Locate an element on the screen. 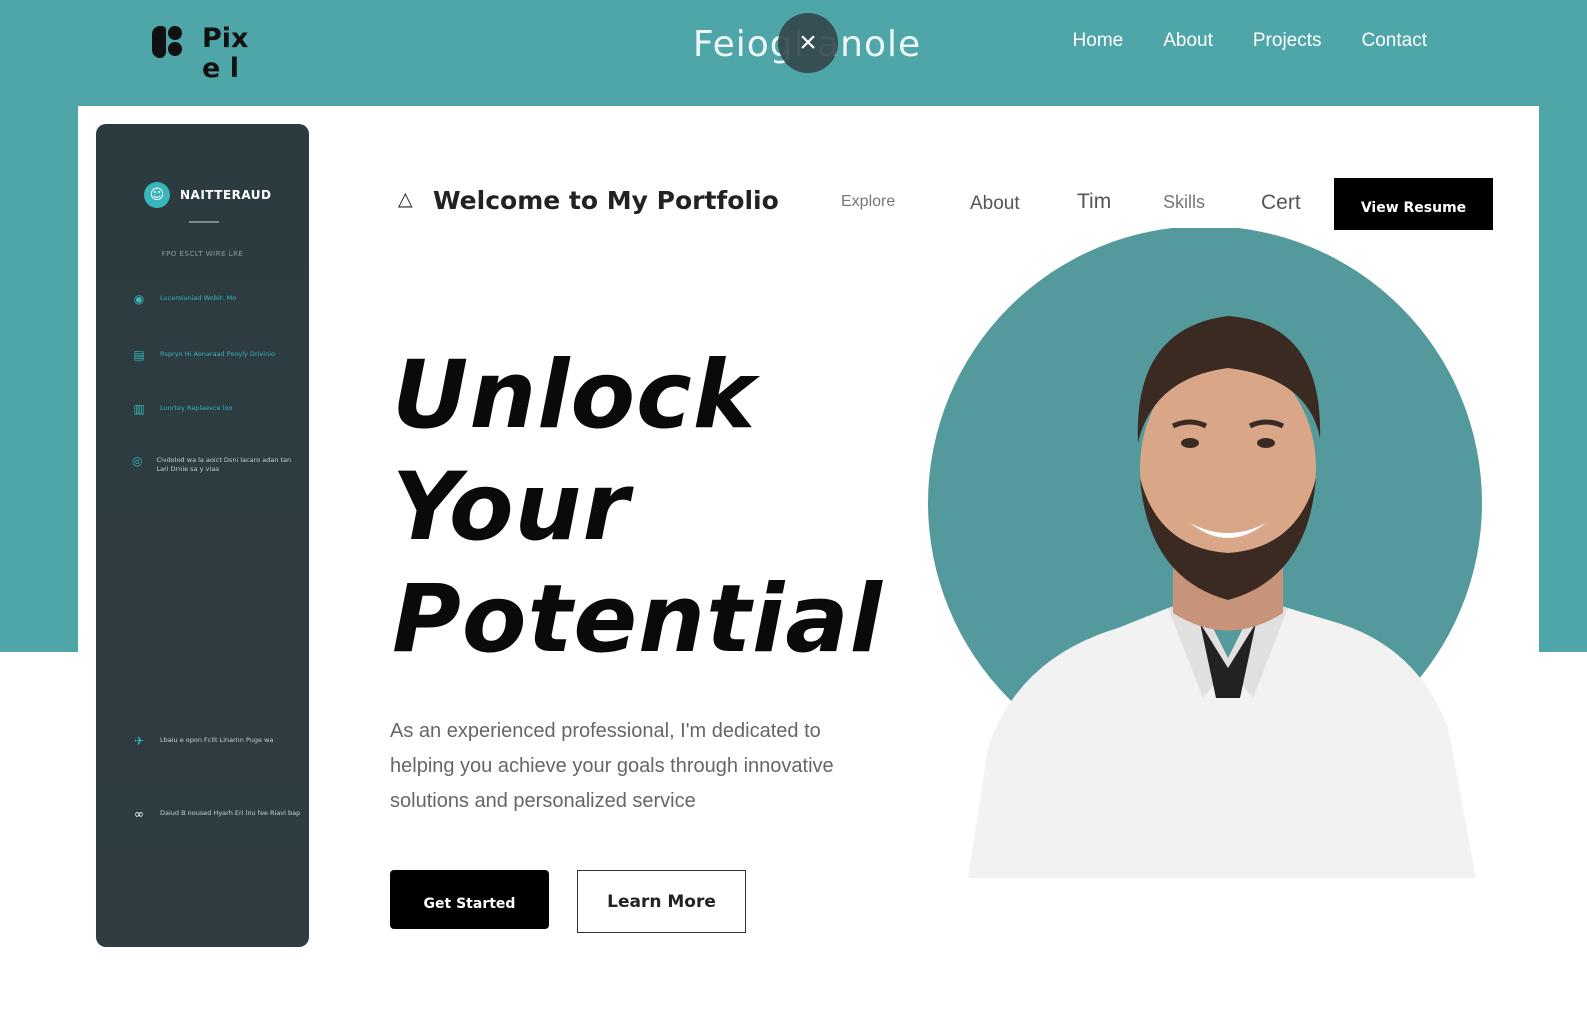  link-icon: ∞ is located at coordinates (139, 814).